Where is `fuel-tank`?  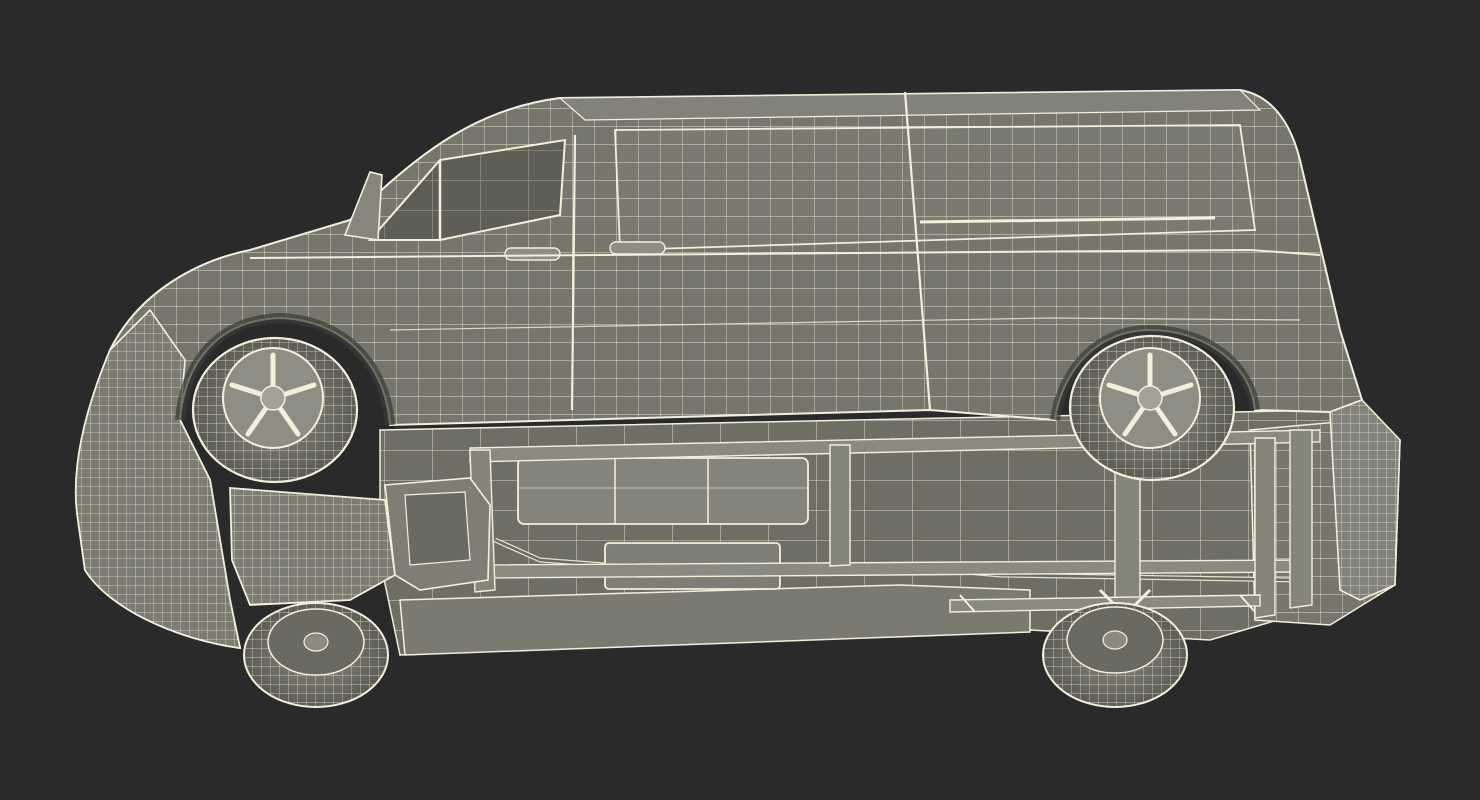 fuel-tank is located at coordinates (663, 491).